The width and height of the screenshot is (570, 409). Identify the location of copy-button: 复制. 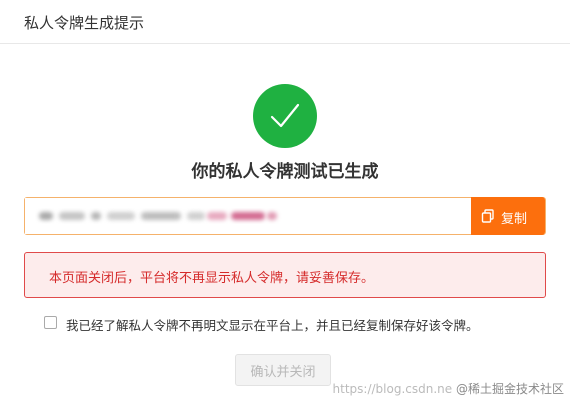
(508, 216).